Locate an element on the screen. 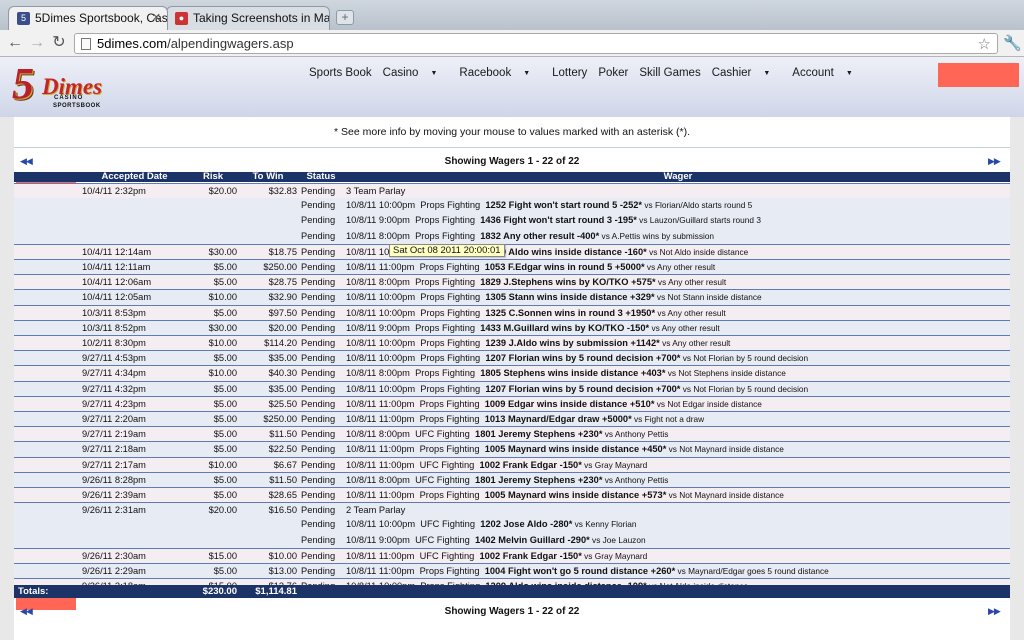 Image resolution: width=1024 pixels, height=640 pixels. 5dimes-logo: 5 Dimes CASINO SPORTSBOOK is located at coordinates (62, 88).